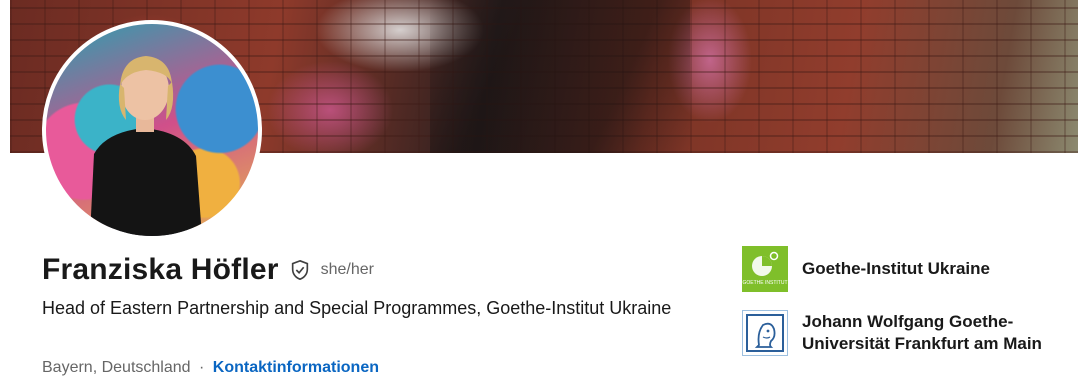 The image size is (1078, 383). What do you see at coordinates (765, 333) in the screenshot?
I see `goethe-university-logo` at bounding box center [765, 333].